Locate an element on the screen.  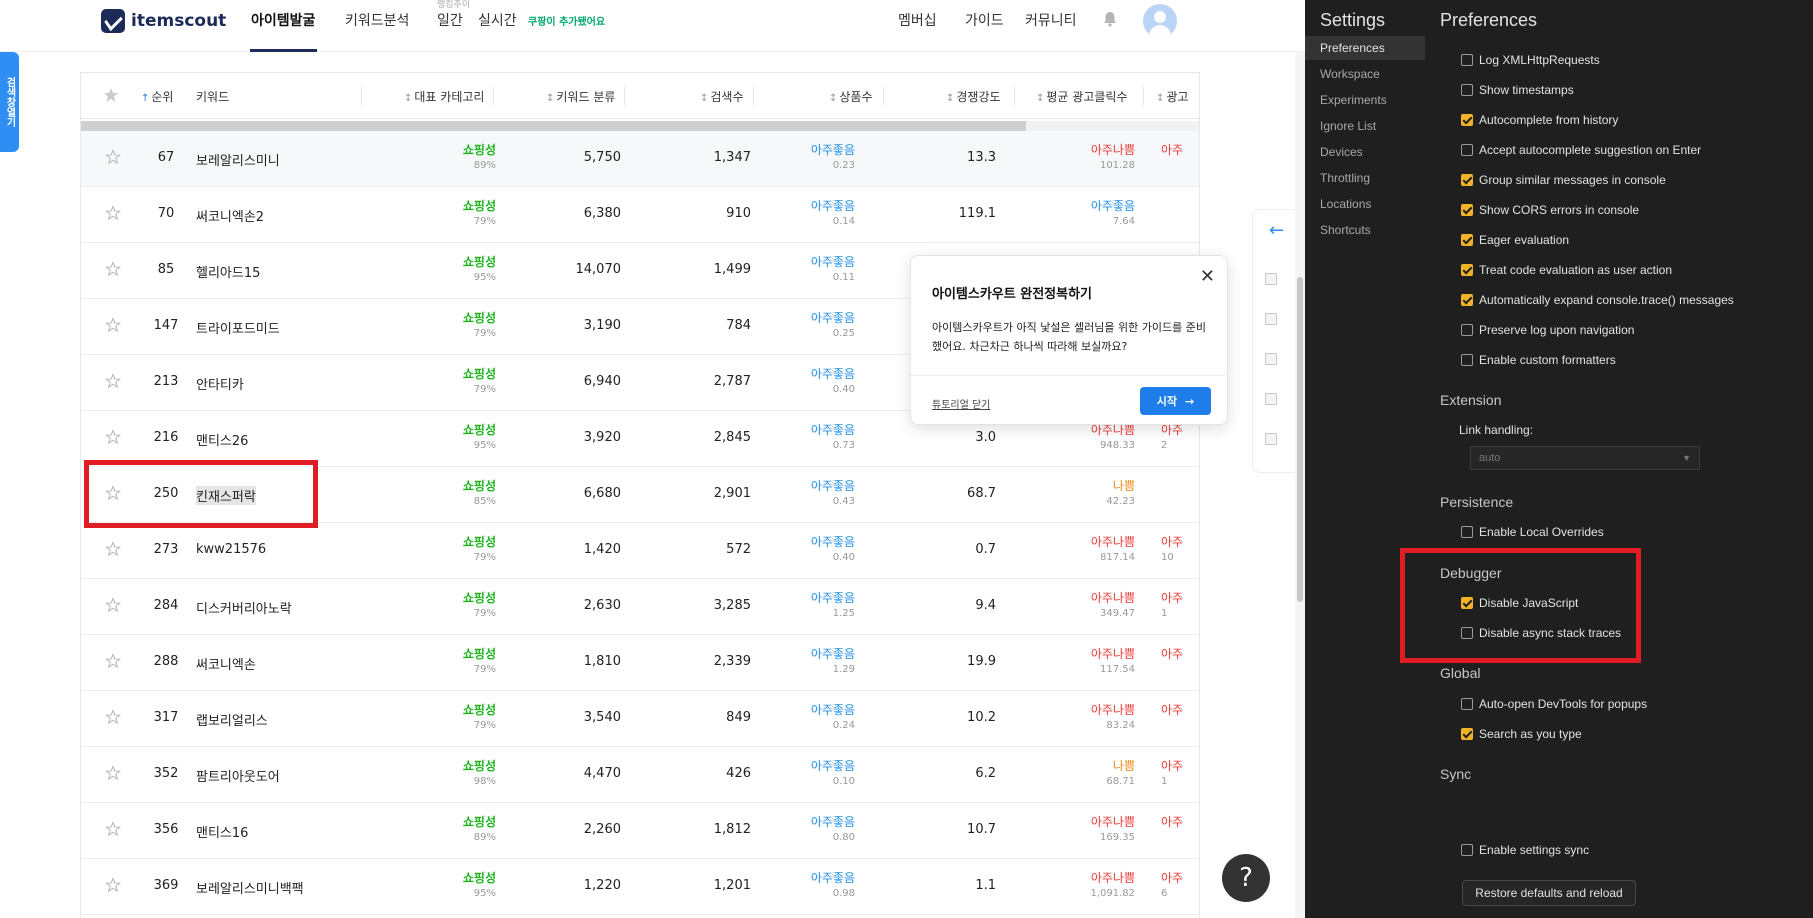
header-search-count: ↕ 검색수 is located at coordinates (722, 96).